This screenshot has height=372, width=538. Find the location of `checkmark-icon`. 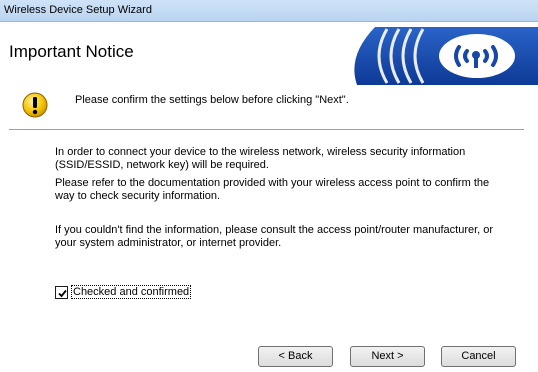

checkmark-icon is located at coordinates (62, 293).